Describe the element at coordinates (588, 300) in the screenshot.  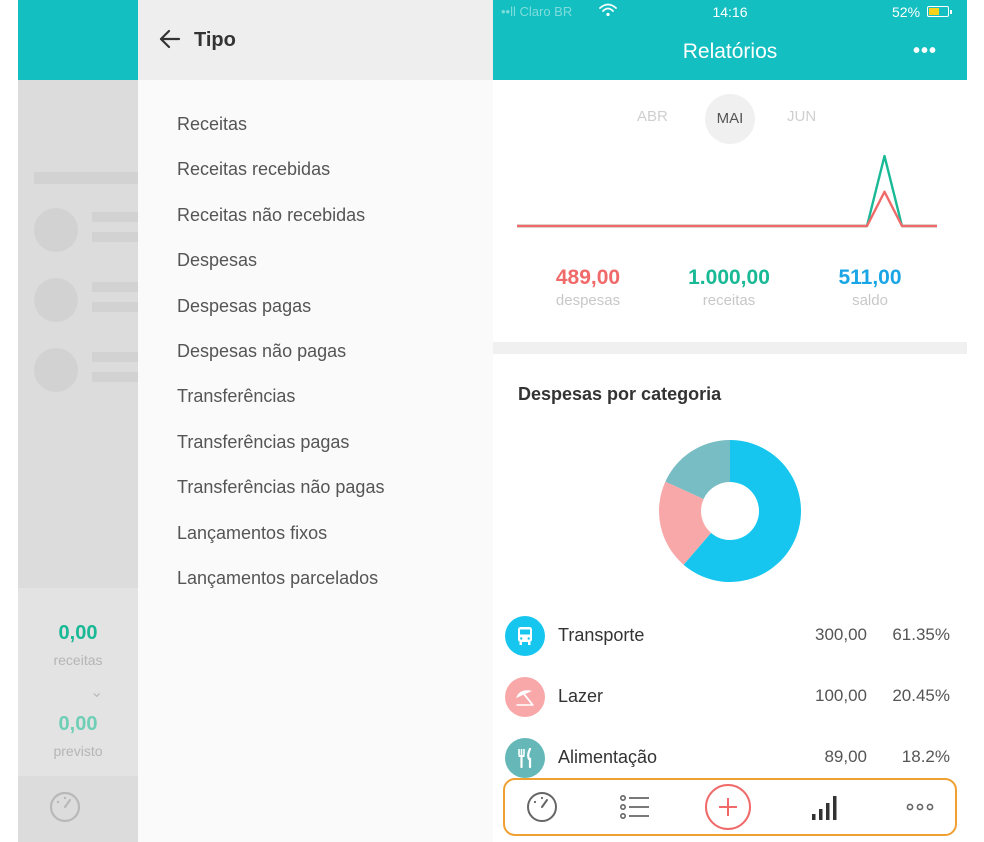
I see `despesas-label: despesas` at that location.